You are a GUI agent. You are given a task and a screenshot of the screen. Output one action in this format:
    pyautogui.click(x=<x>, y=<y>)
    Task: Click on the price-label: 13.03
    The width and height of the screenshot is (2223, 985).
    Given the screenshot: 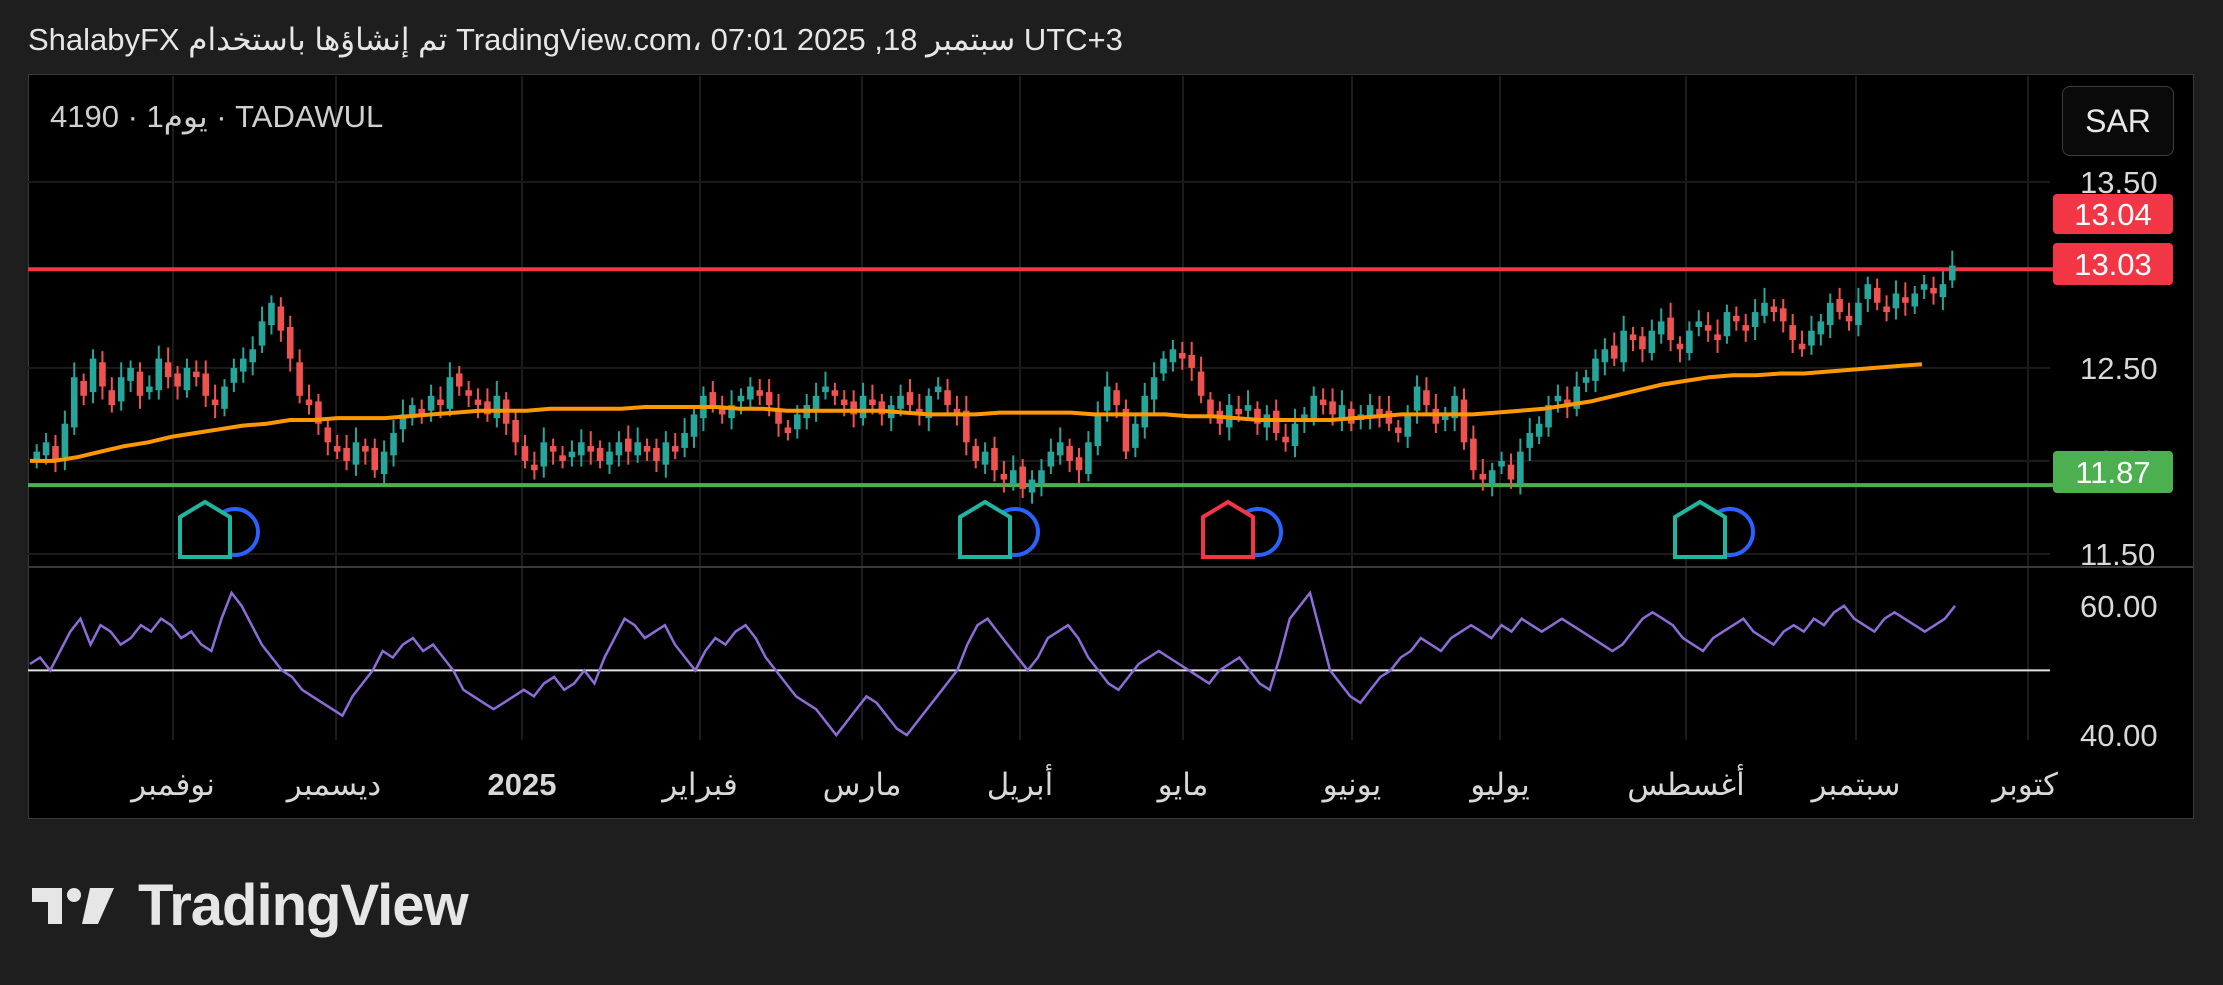 What is the action you would take?
    pyautogui.click(x=2113, y=264)
    